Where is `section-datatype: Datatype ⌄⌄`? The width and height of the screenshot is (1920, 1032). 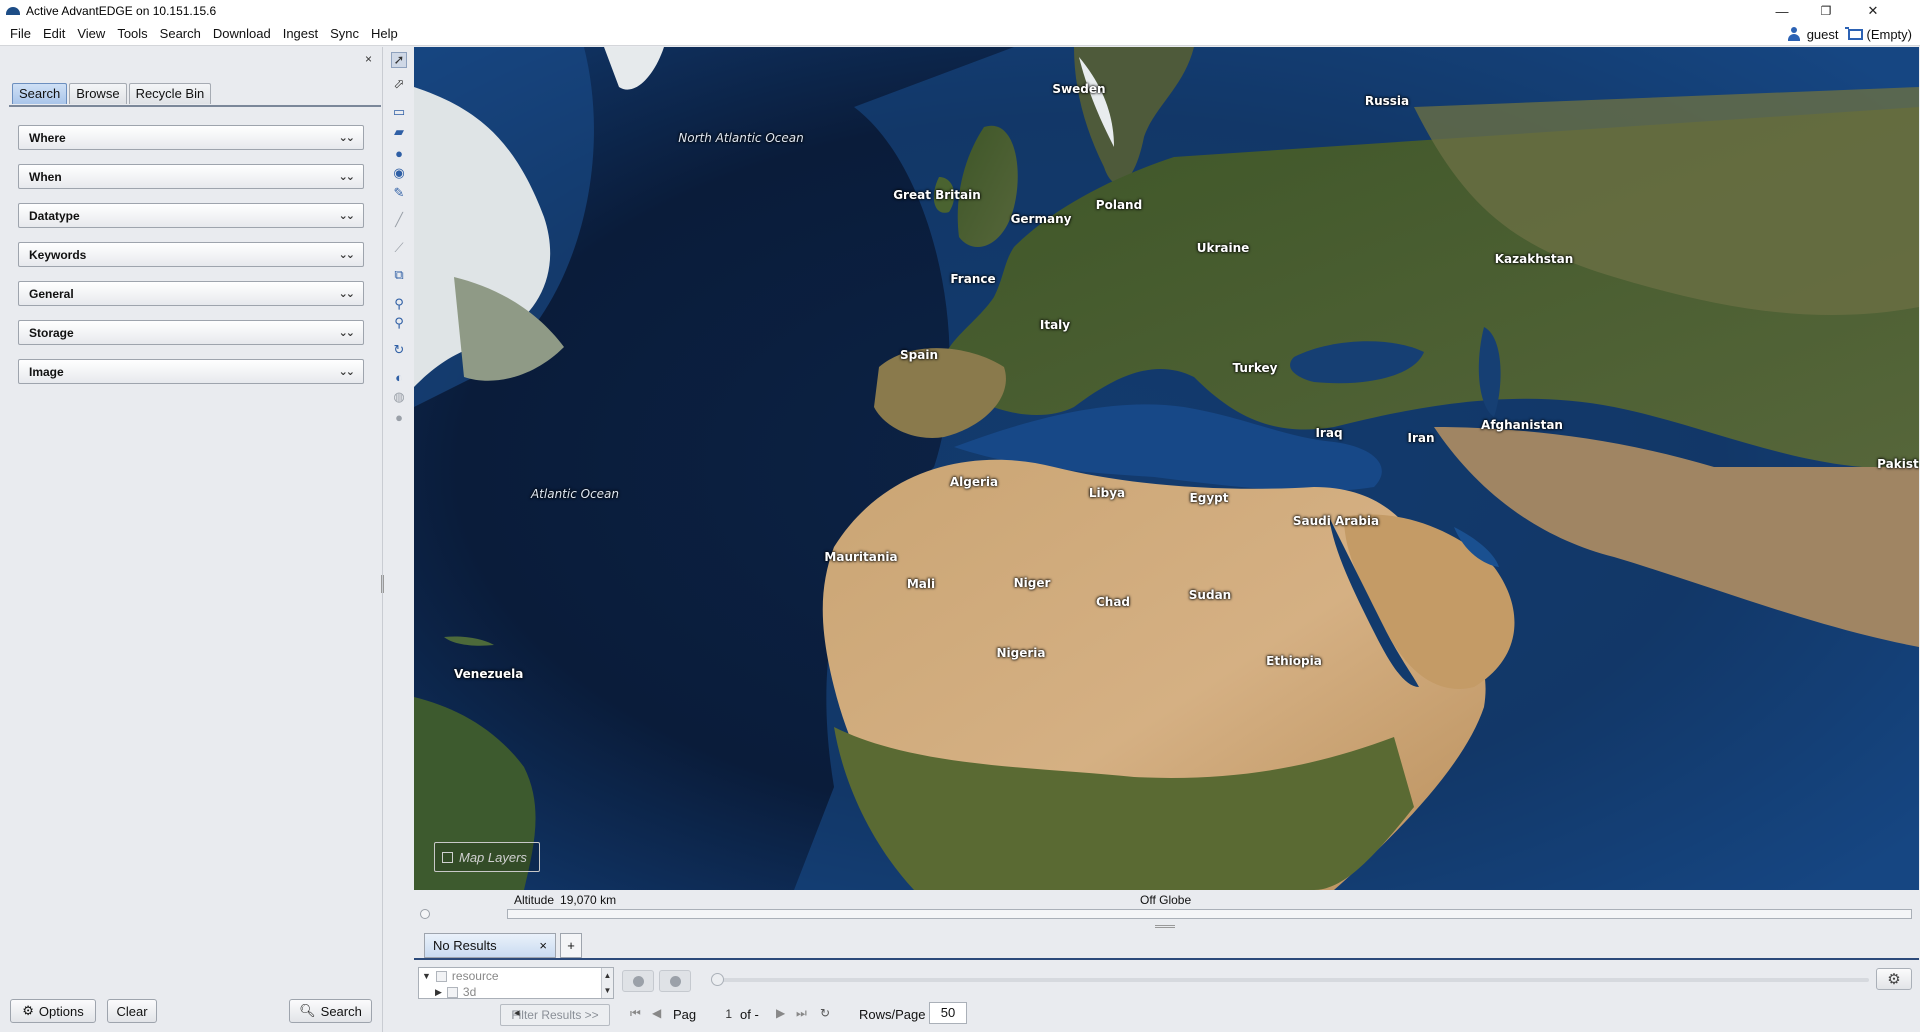
section-datatype: Datatype ⌄⌄ is located at coordinates (191, 215).